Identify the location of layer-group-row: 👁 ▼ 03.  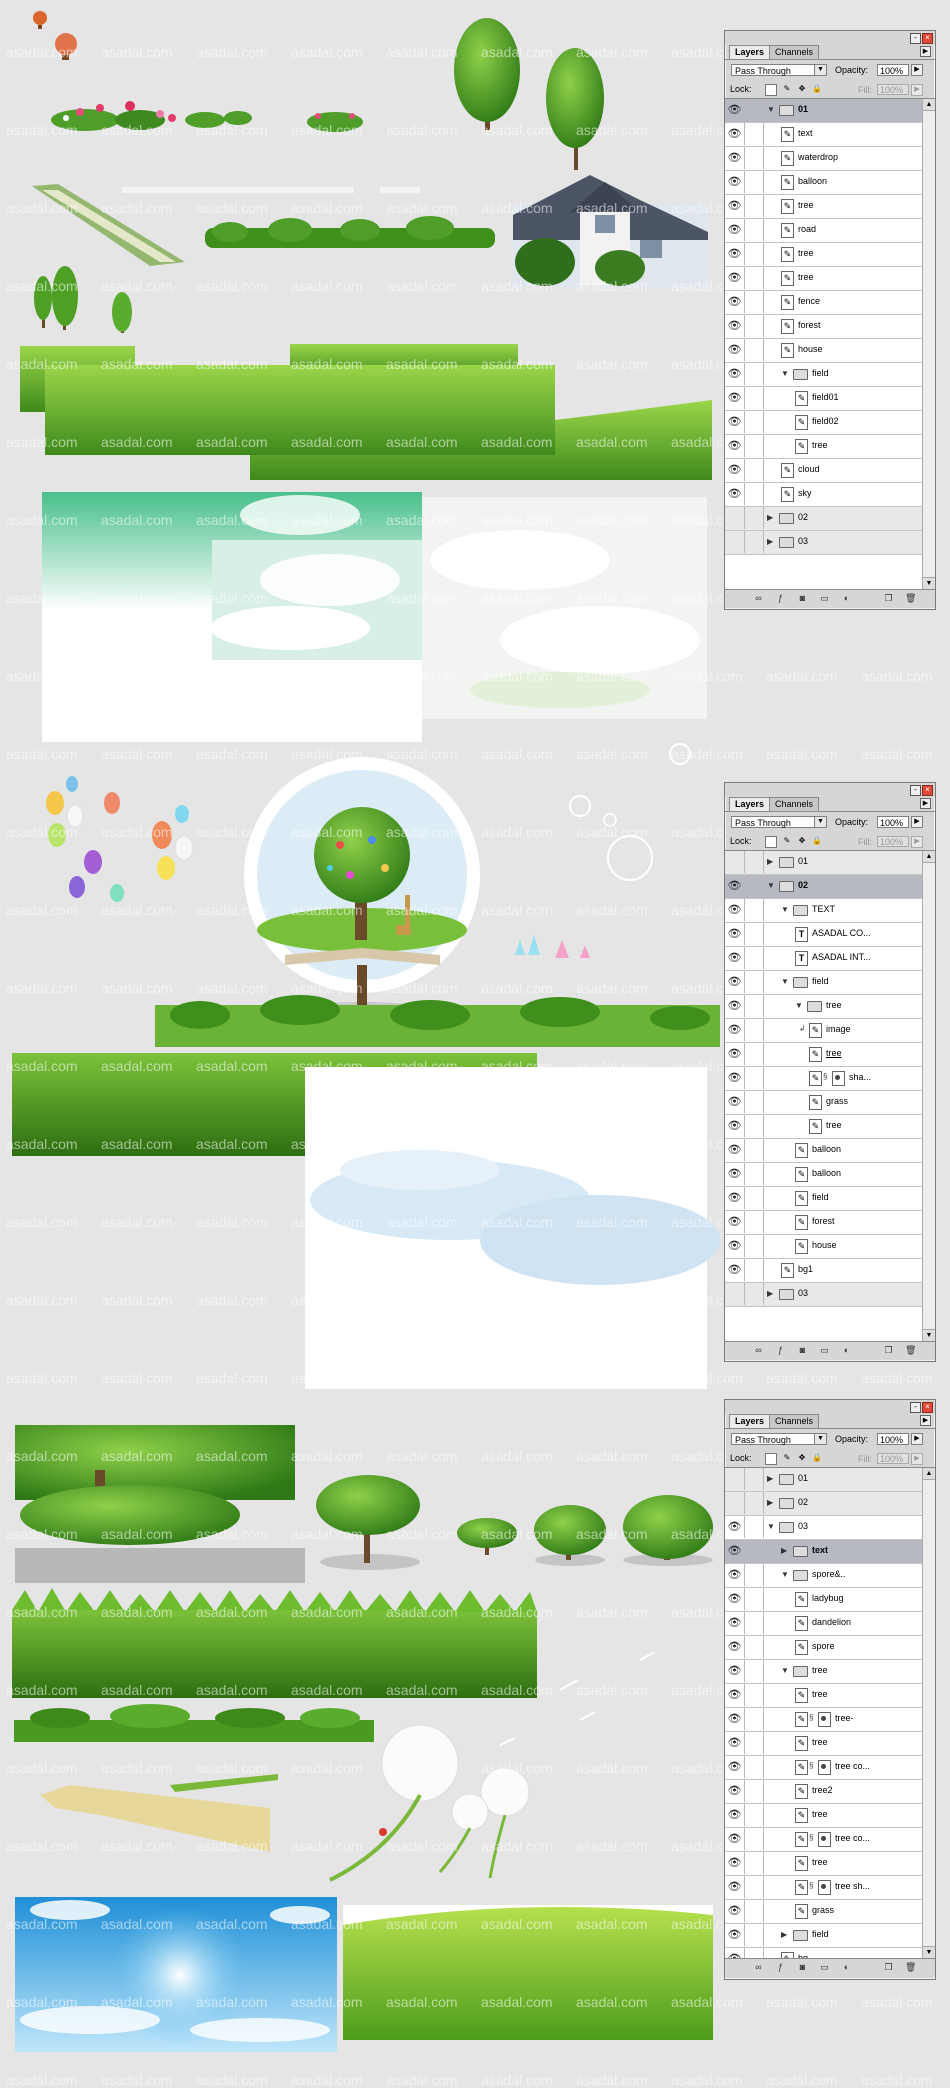
(830, 1528).